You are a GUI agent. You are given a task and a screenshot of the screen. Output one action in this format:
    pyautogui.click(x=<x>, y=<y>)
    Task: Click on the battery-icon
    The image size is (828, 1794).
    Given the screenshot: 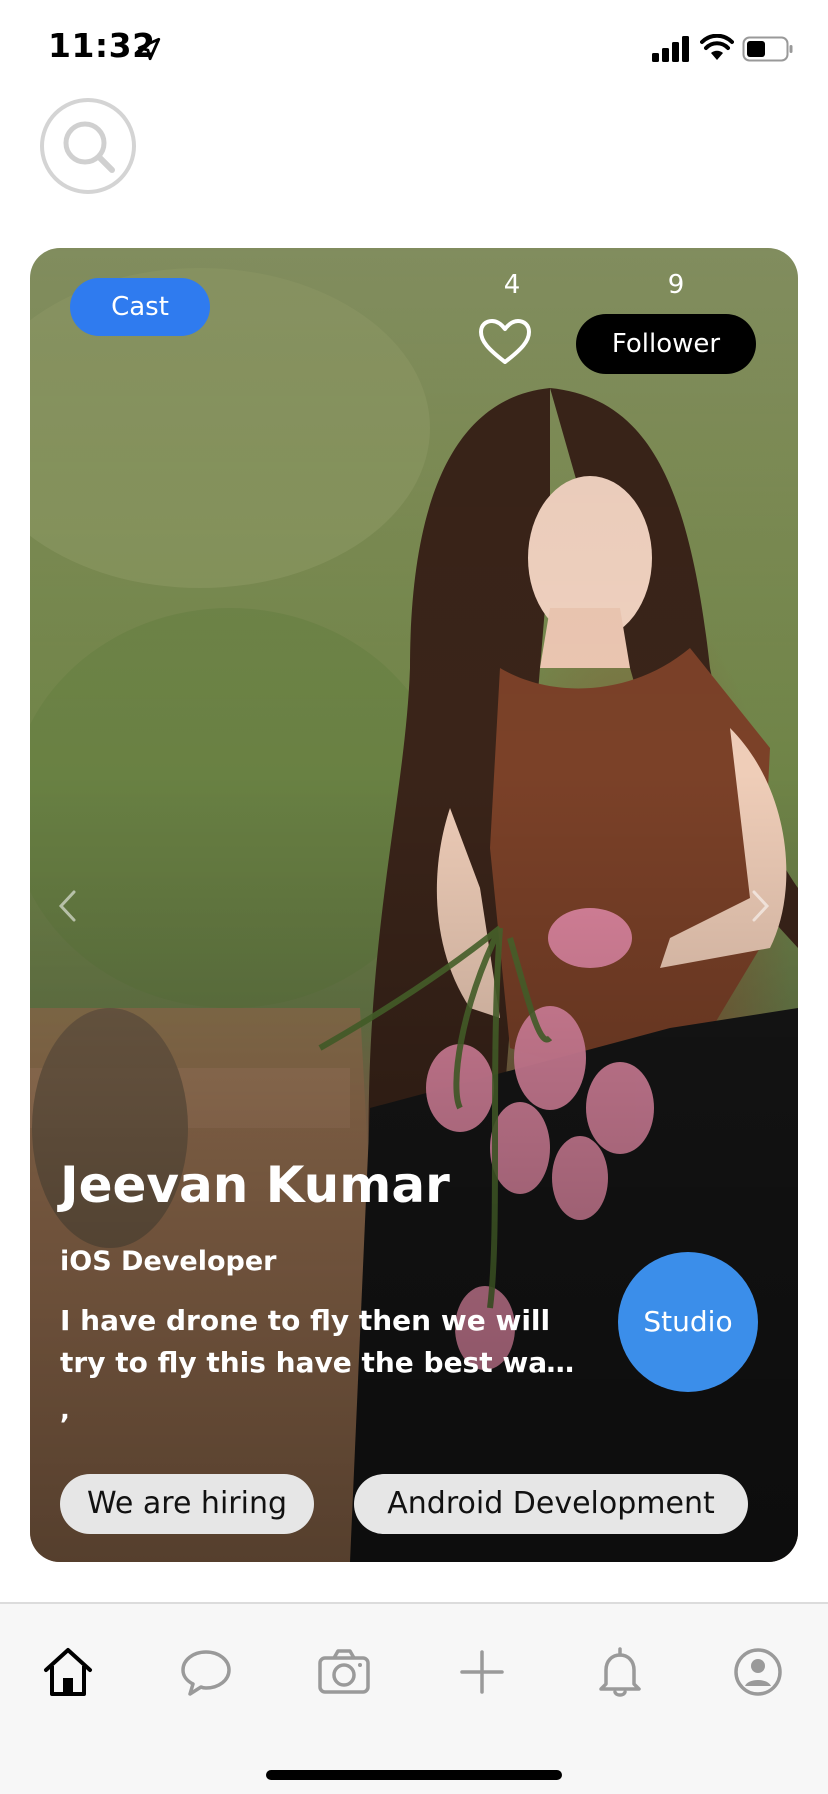 What is the action you would take?
    pyautogui.click(x=767, y=49)
    